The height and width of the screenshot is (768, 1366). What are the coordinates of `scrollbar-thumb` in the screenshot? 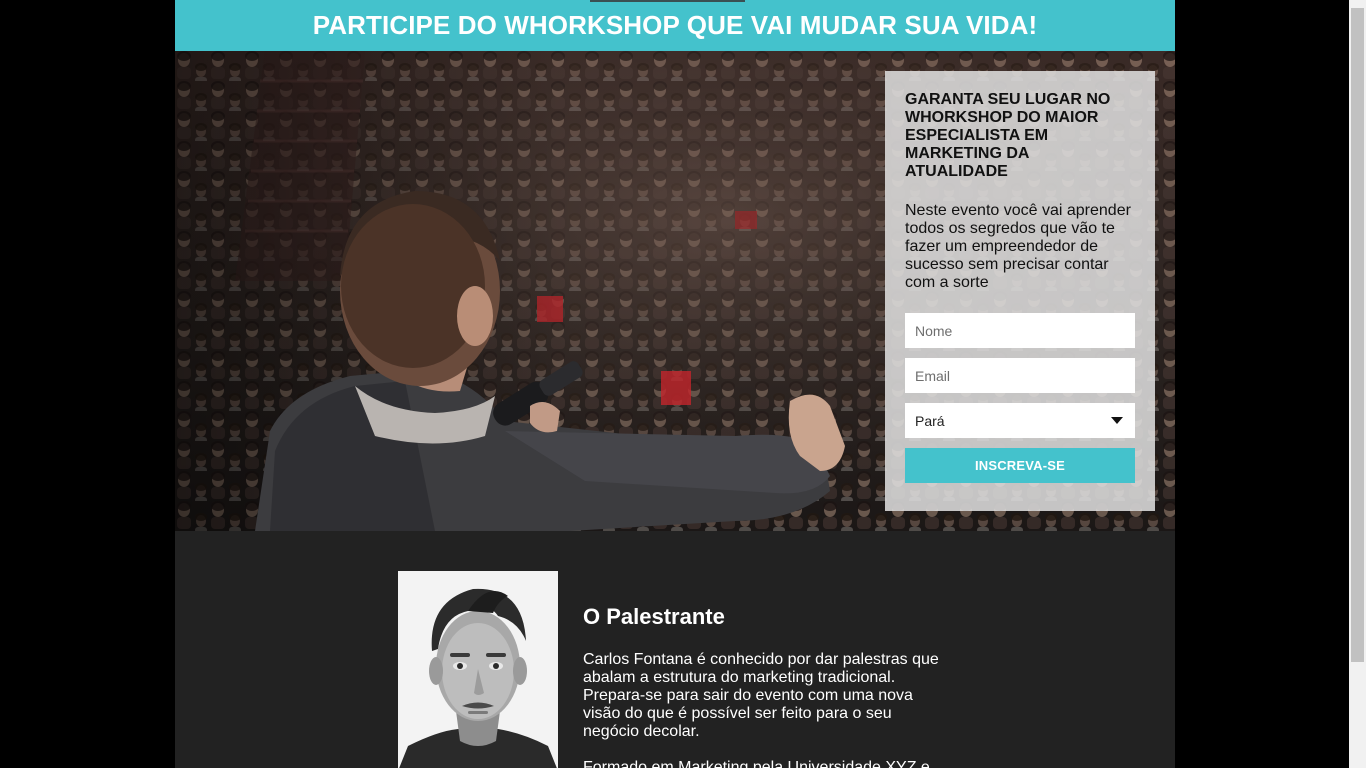 It's located at (1357, 335).